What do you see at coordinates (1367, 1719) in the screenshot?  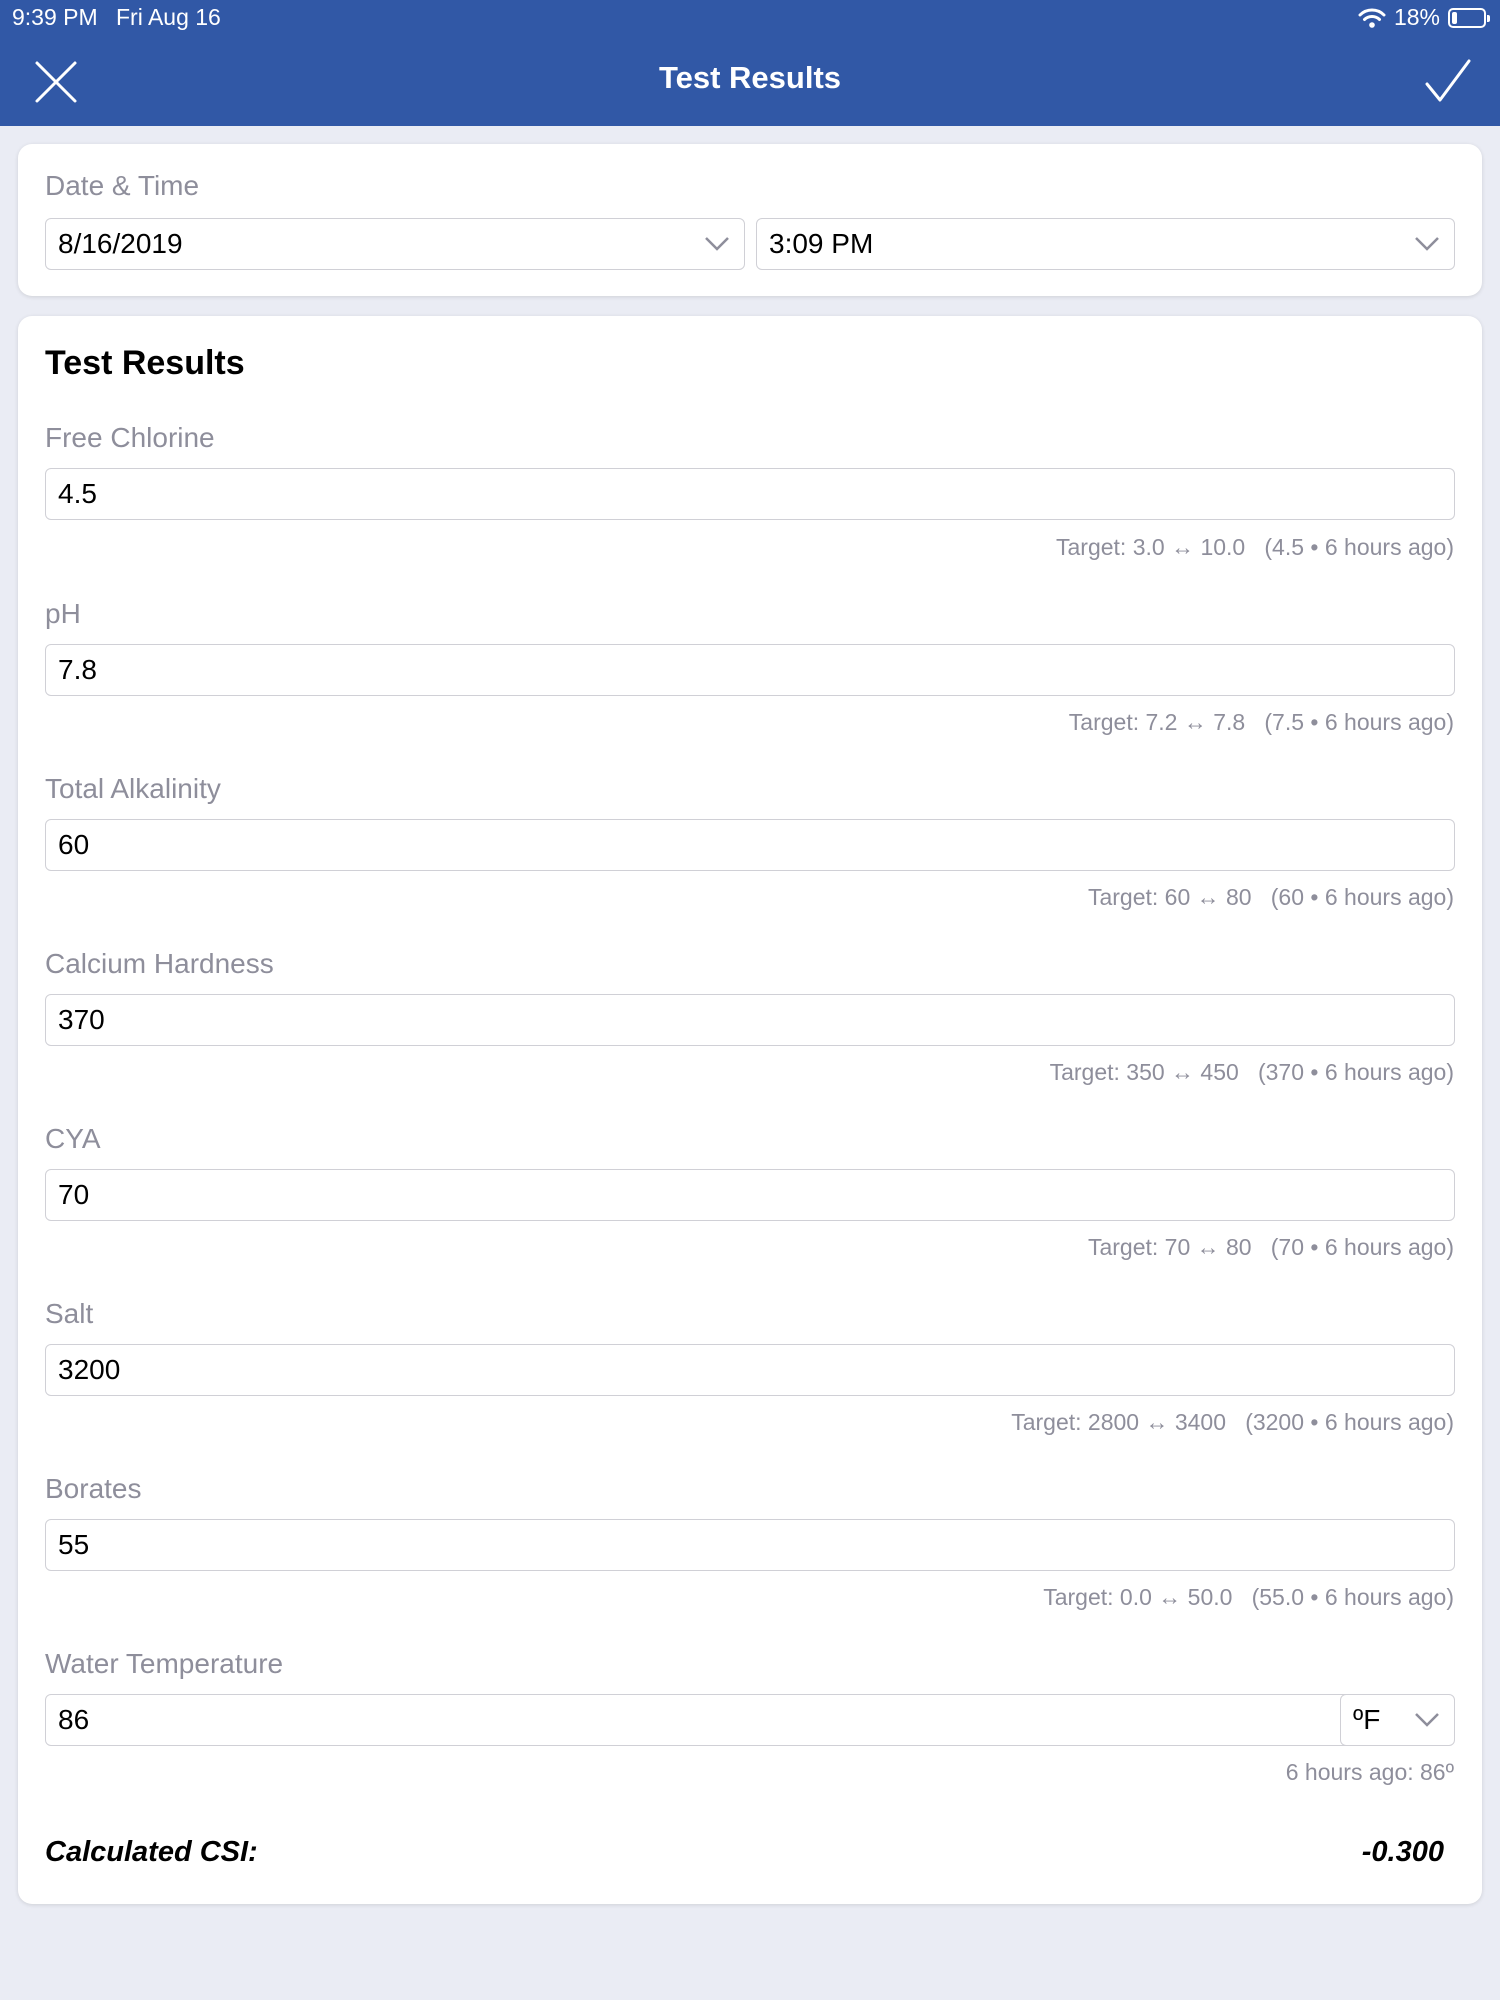 I see `temperature-unit-value: ºF` at bounding box center [1367, 1719].